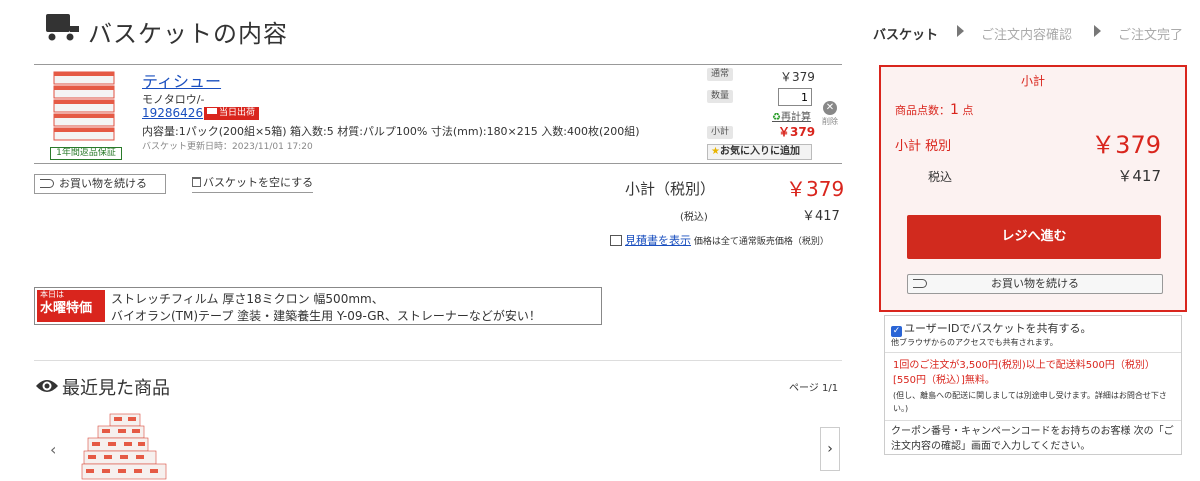 This screenshot has width=1200, height=481. Describe the element at coordinates (795, 97) in the screenshot. I see `quantity-input` at that location.